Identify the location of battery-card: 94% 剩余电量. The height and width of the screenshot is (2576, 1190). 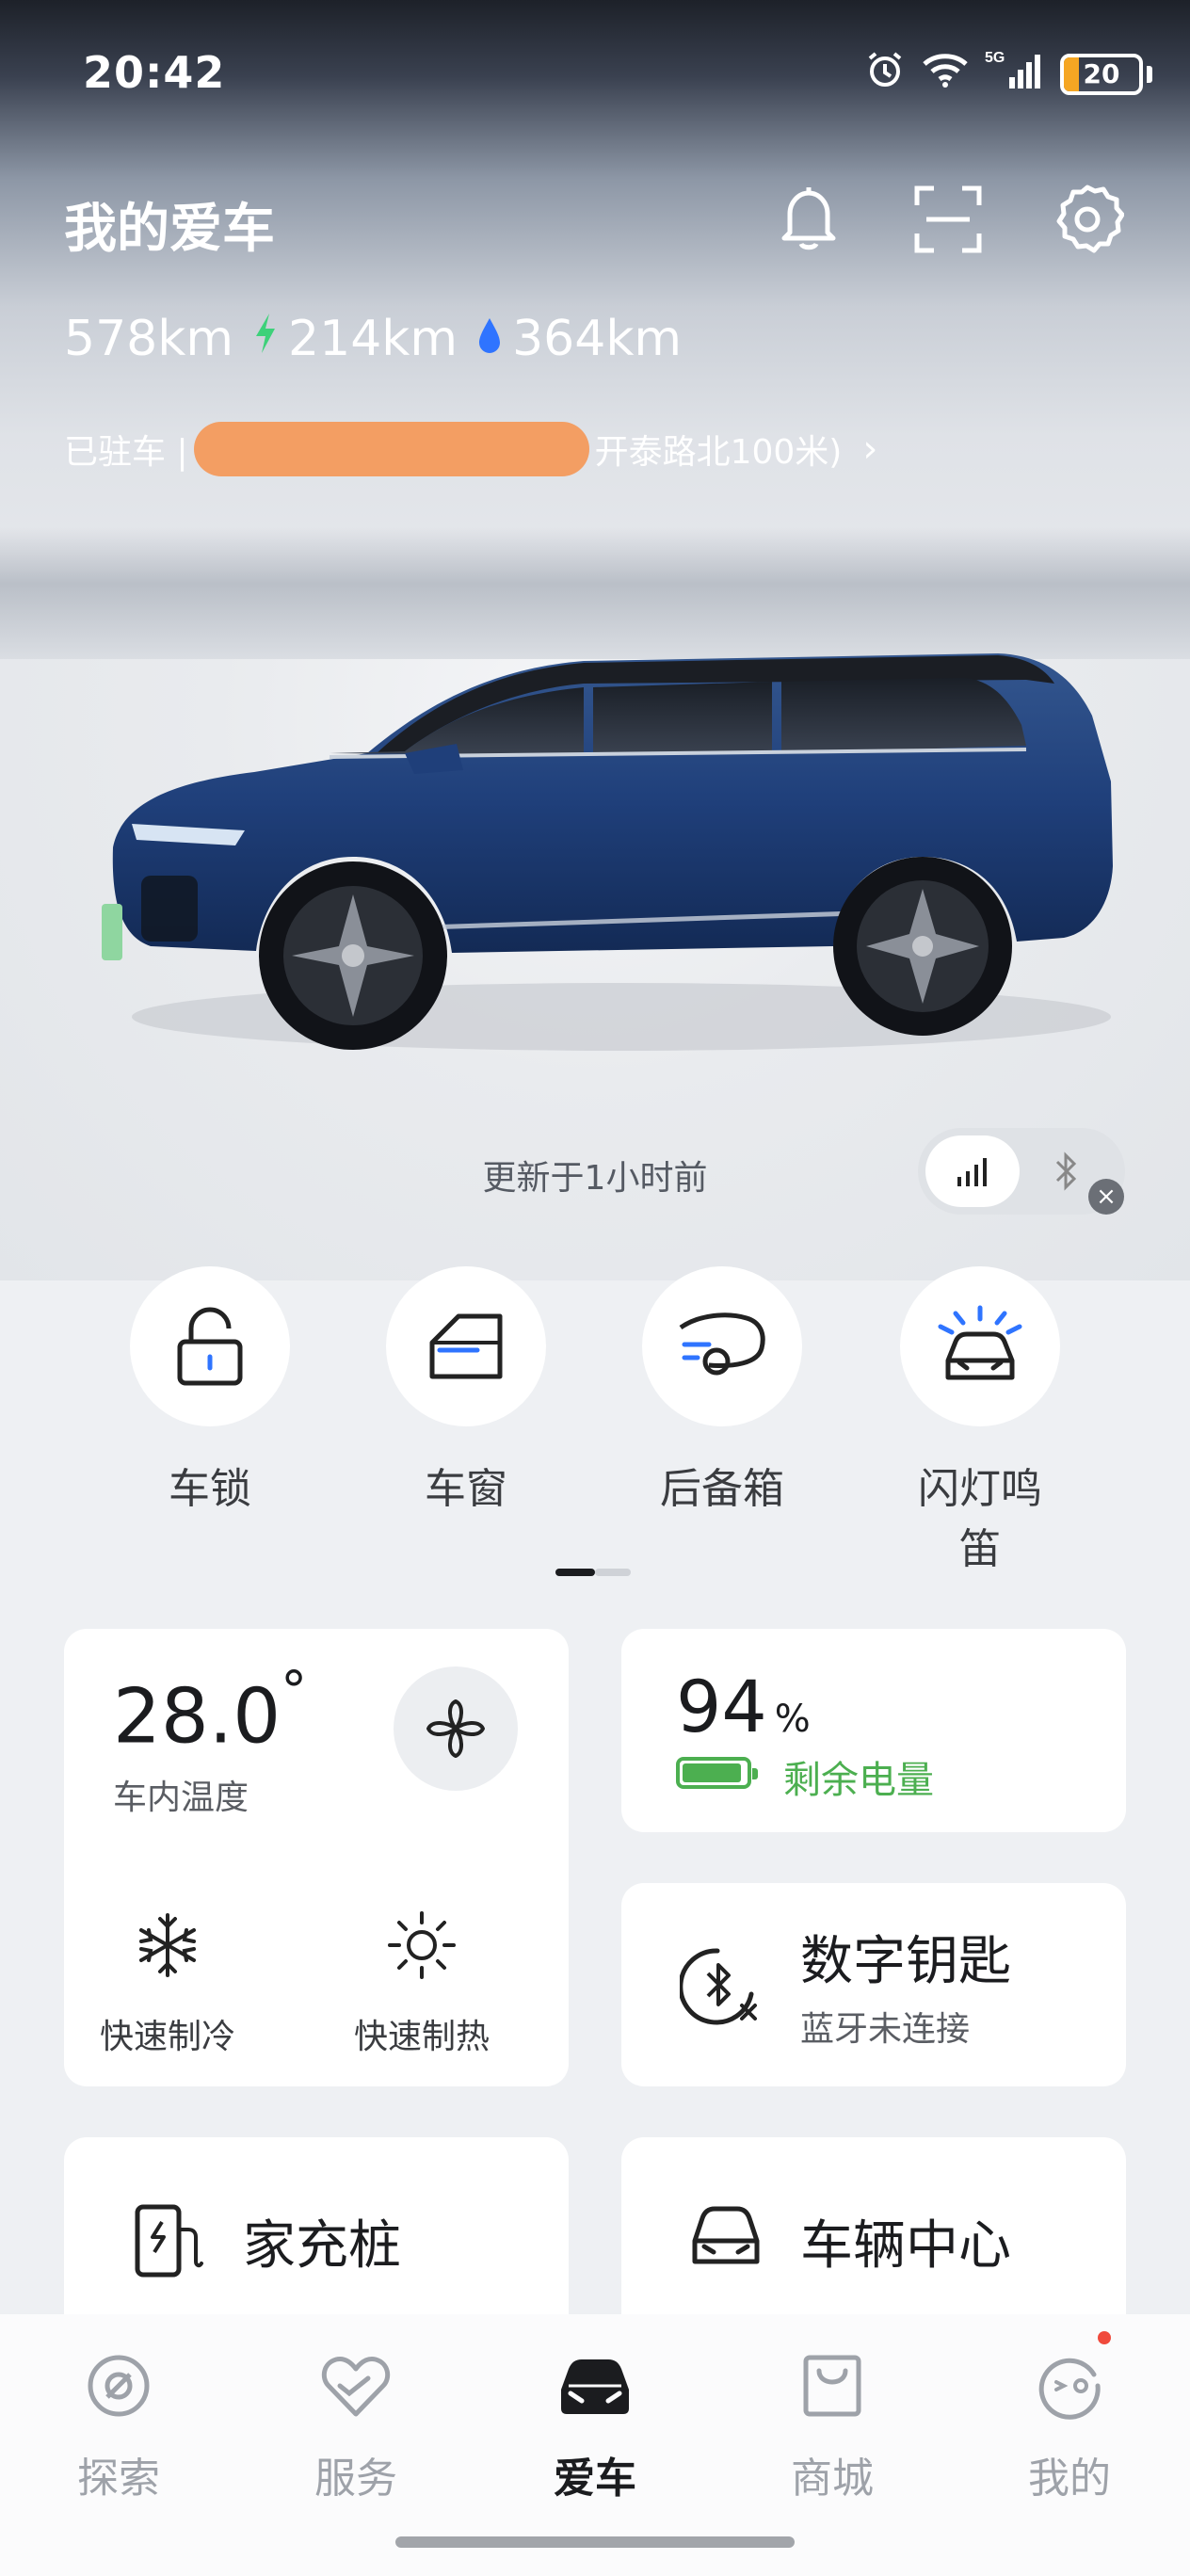
(873, 1730).